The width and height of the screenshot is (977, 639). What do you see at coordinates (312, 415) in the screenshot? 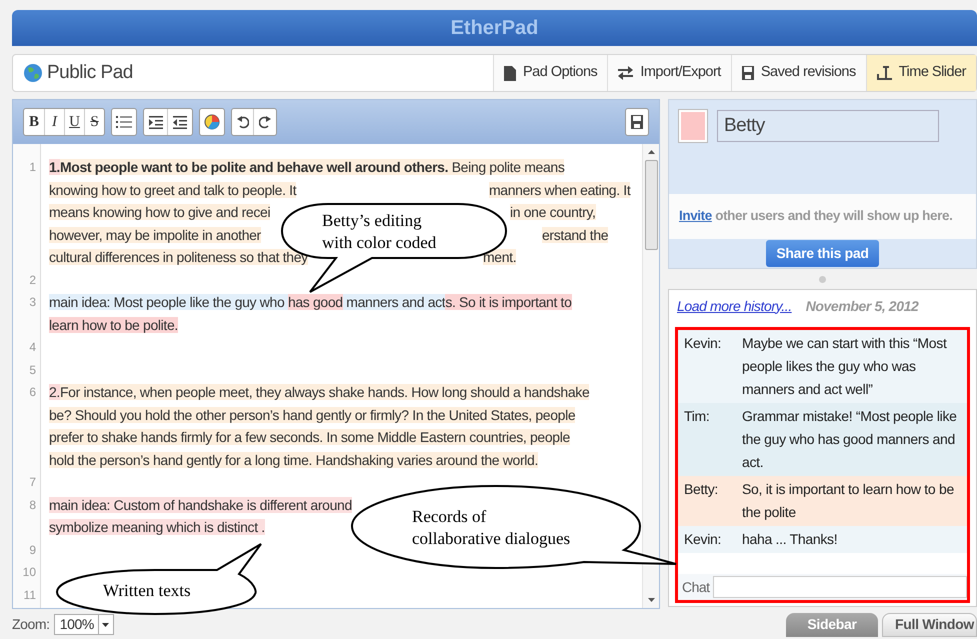
I see `text-run: be? Should you hold the other person’s hand gently or firmly? In the United States, people` at bounding box center [312, 415].